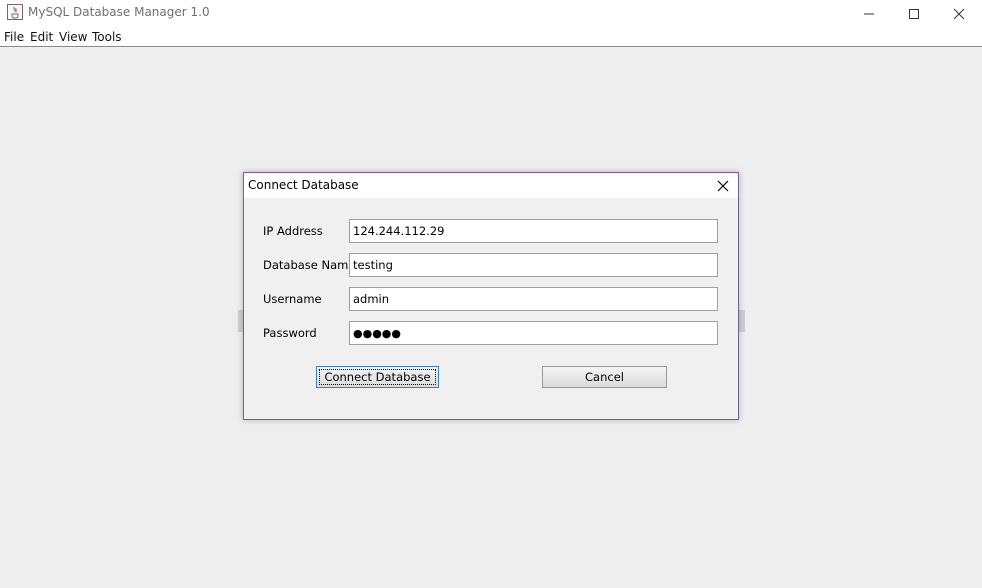 This screenshot has height=588, width=982. Describe the element at coordinates (292, 299) in the screenshot. I see `username-label: Username` at that location.